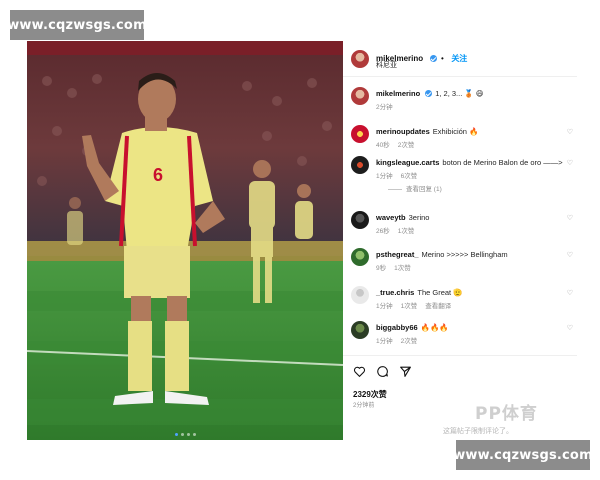  What do you see at coordinates (359, 371) in the screenshot?
I see `heart-icon` at bounding box center [359, 371].